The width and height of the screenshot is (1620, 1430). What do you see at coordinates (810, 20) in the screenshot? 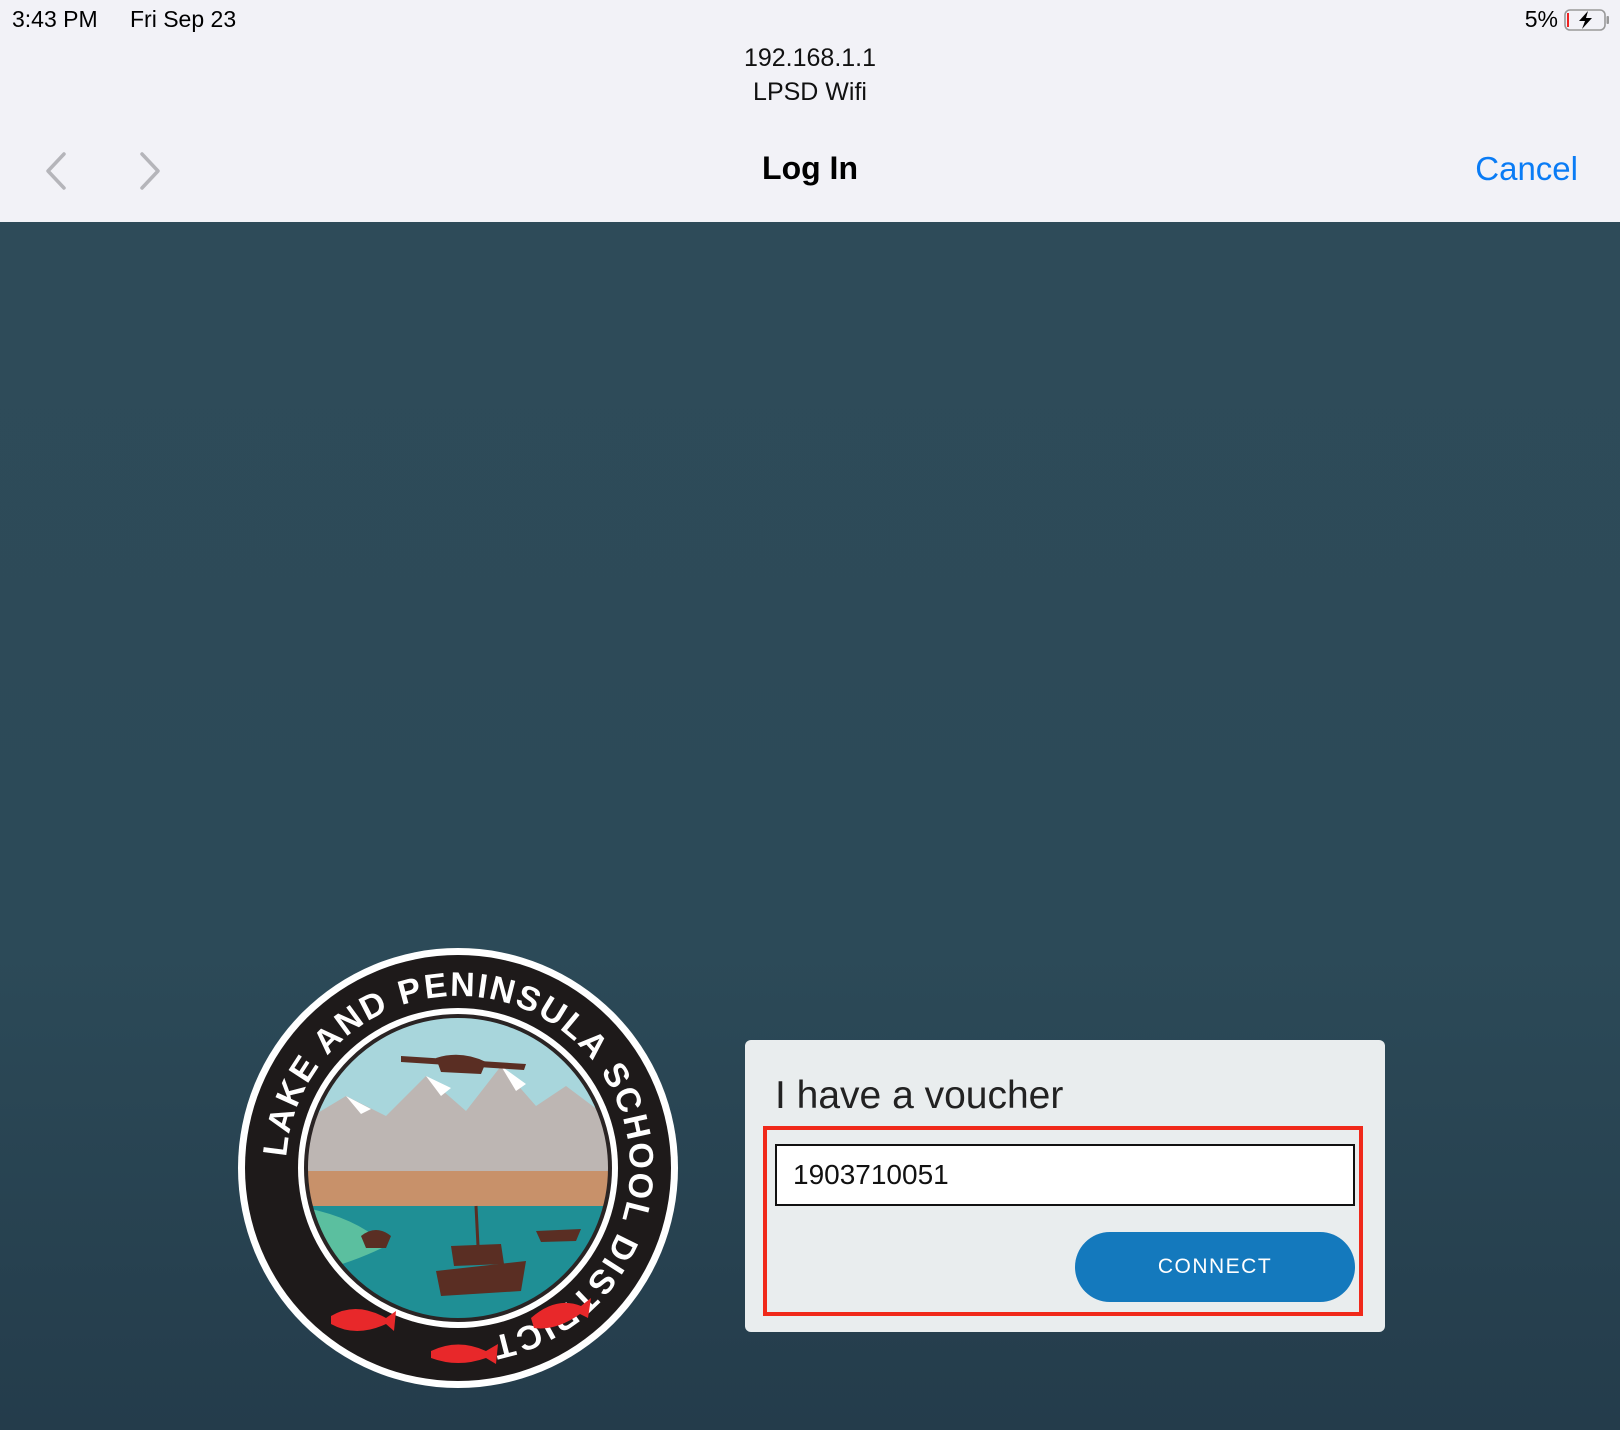
I see `status-bar: 3:43 PM Fri Sep 23 5%` at bounding box center [810, 20].